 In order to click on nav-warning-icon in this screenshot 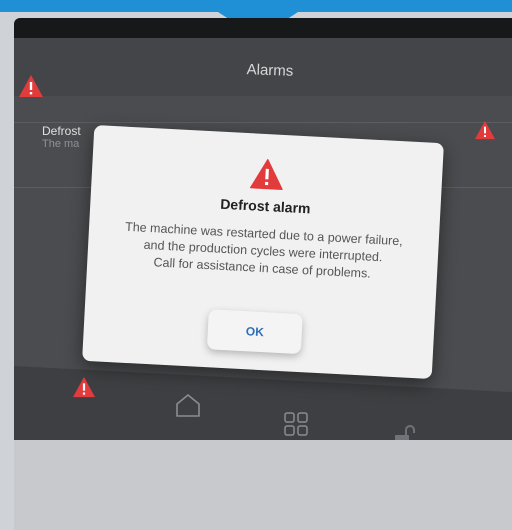, I will do `click(84, 387)`.